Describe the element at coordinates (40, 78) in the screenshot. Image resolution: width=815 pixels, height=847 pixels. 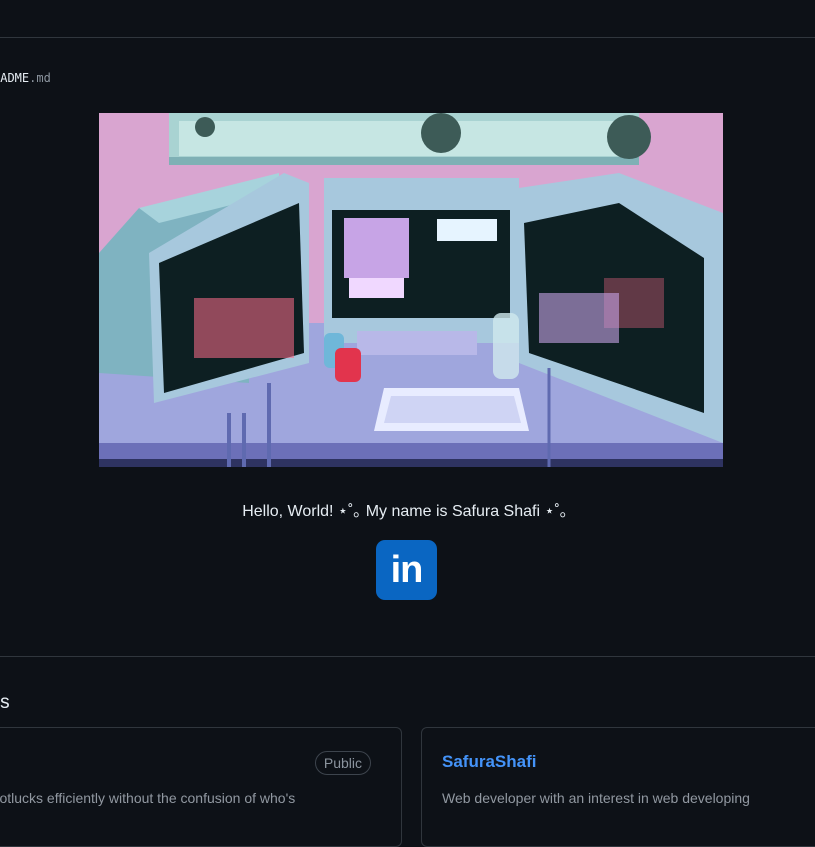
I see `readme-filename-ext: .md` at that location.